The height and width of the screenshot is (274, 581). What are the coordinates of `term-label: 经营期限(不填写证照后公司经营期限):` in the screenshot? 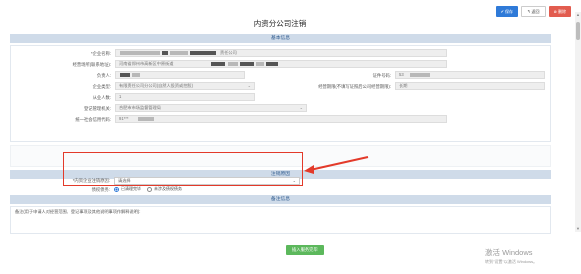 It's located at (354, 86).